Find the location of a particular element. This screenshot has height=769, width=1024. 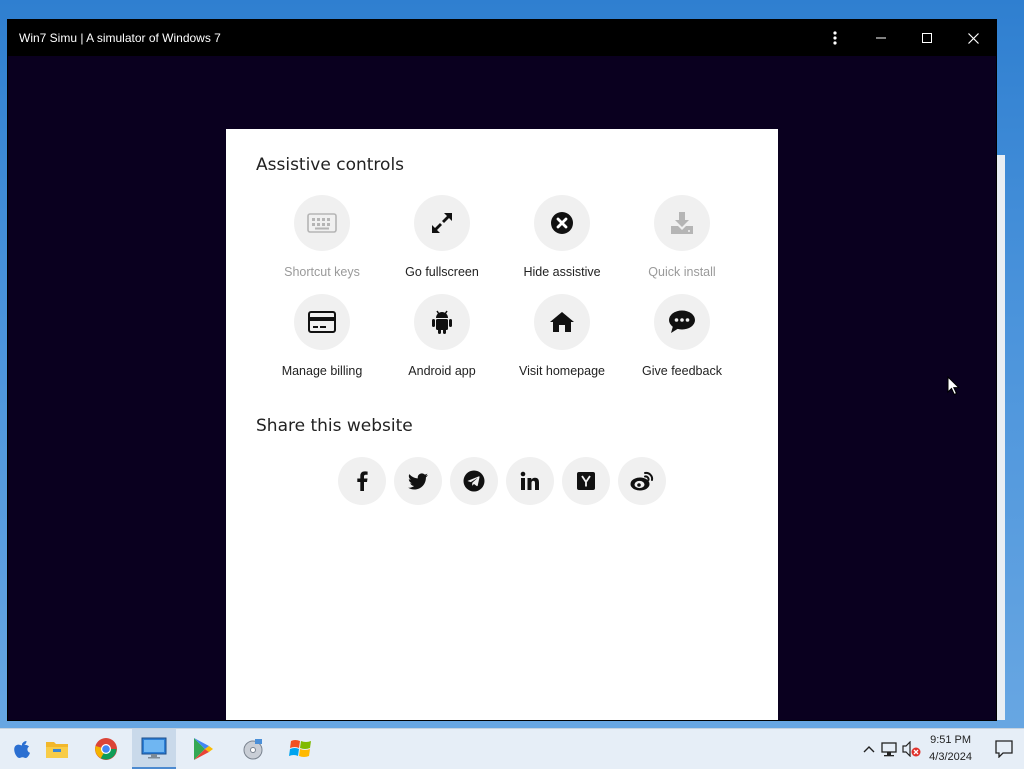

maximize-icon is located at coordinates (927, 38).